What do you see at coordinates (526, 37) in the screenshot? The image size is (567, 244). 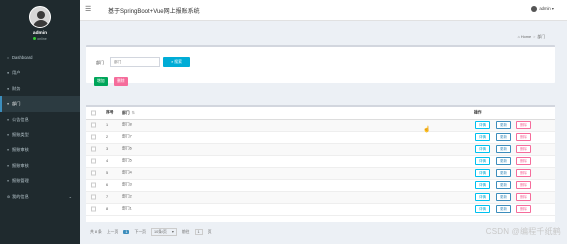 I see `breadcrumb-home: Home` at bounding box center [526, 37].